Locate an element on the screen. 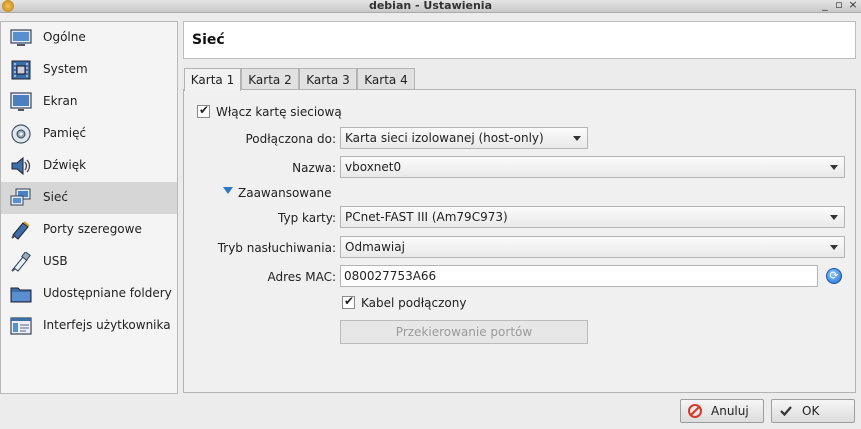 Image resolution: width=861 pixels, height=429 pixels. tab-adapter-1: Karta 1 is located at coordinates (212, 79).